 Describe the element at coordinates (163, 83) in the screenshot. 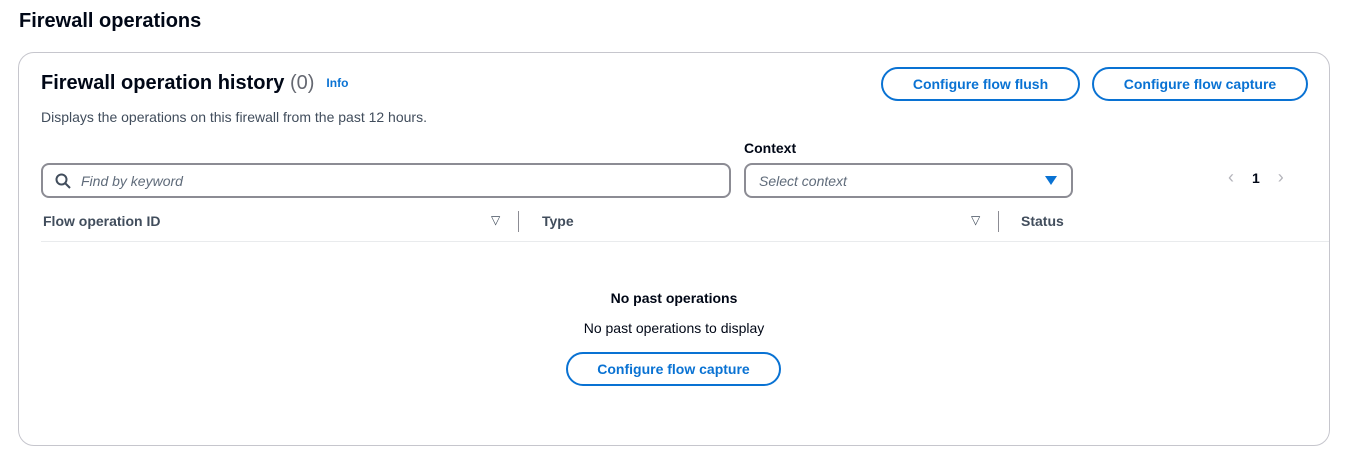

I see `panel-title-text: Firewall operation history` at that location.